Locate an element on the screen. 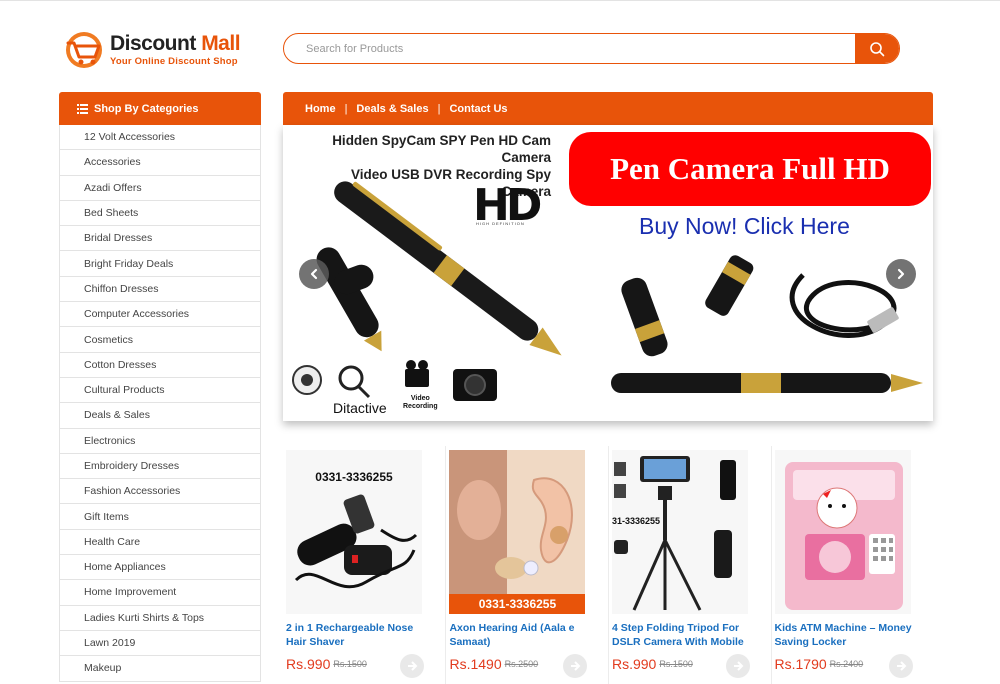 Image resolution: width=1000 pixels, height=684 pixels. category-item: Azadi Offers is located at coordinates (160, 188).